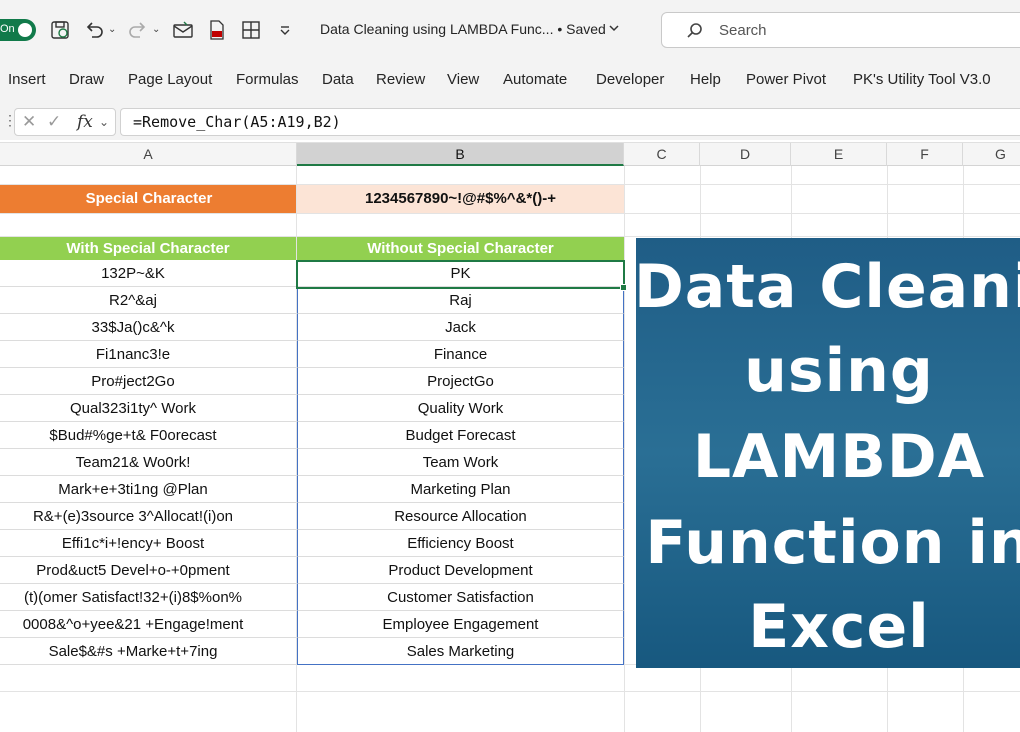  I want to click on table-row: Qual323i1ty^ Work Quality Work, so click(312, 408).